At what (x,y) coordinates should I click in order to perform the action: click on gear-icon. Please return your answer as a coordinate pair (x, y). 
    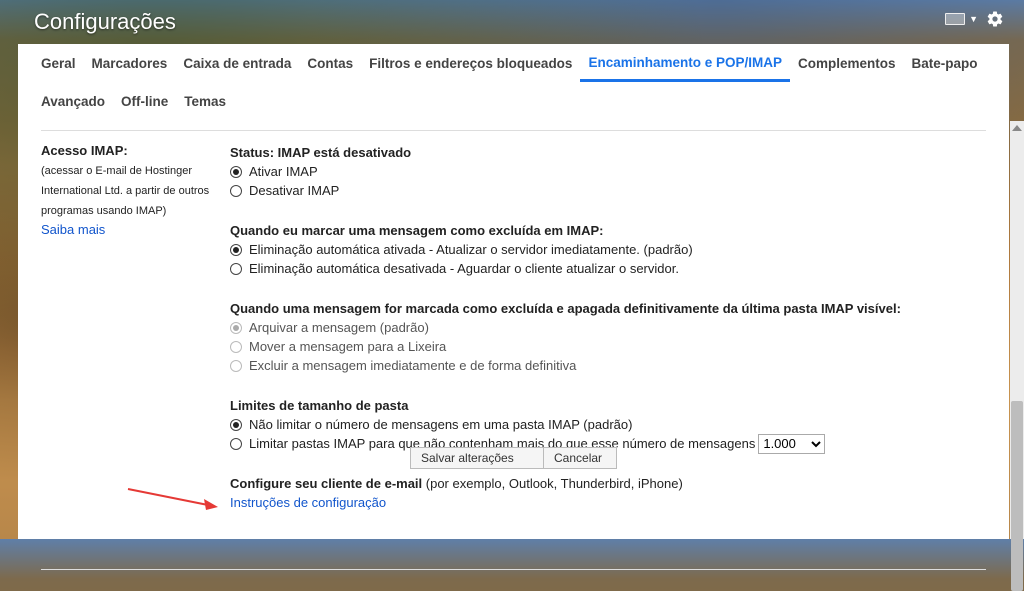
    Looking at the image, I should click on (995, 19).